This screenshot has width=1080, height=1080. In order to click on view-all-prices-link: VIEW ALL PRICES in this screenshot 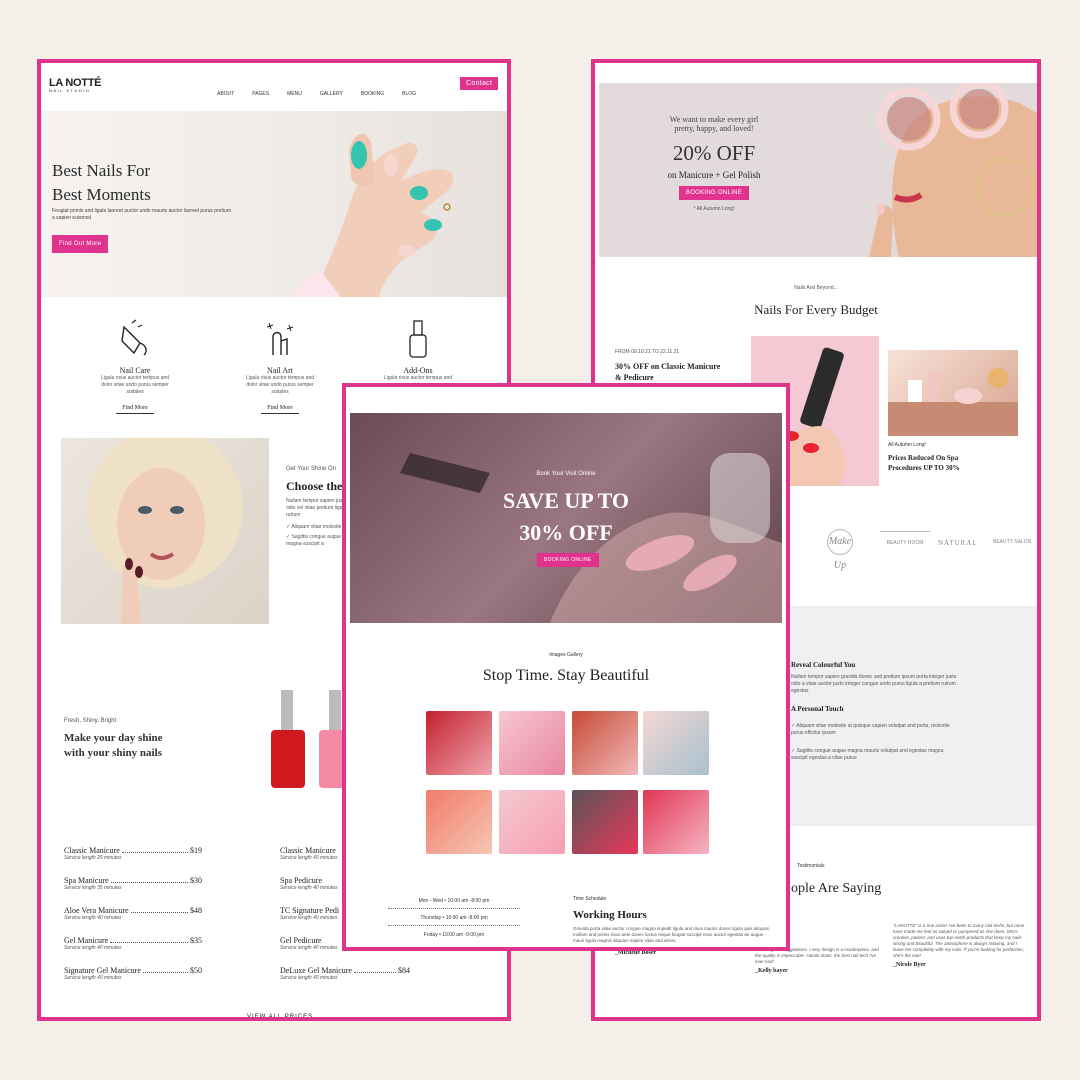, I will do `click(280, 1015)`.